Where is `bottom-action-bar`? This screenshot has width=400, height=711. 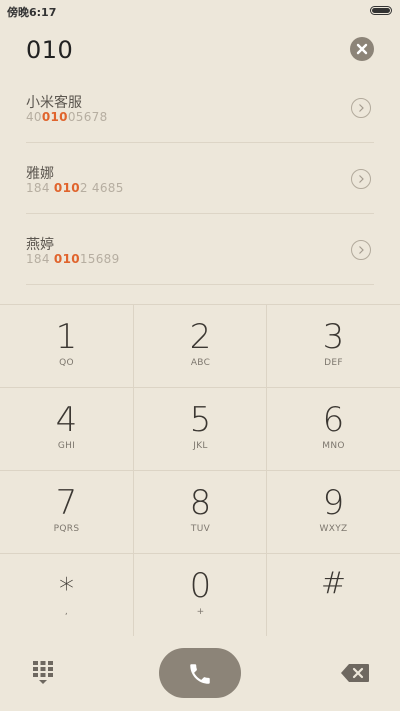 bottom-action-bar is located at coordinates (200, 673).